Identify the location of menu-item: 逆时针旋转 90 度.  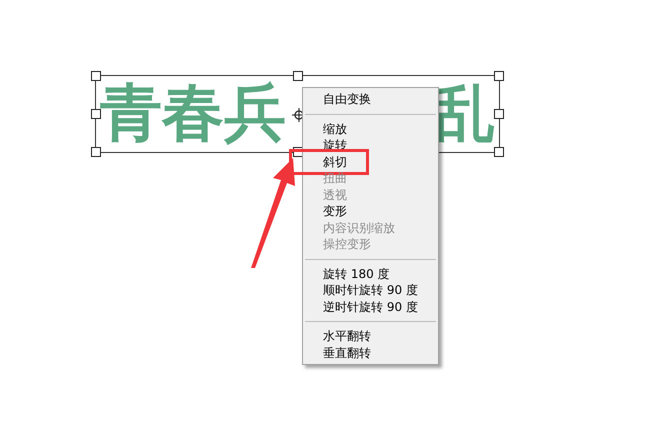
(370, 307).